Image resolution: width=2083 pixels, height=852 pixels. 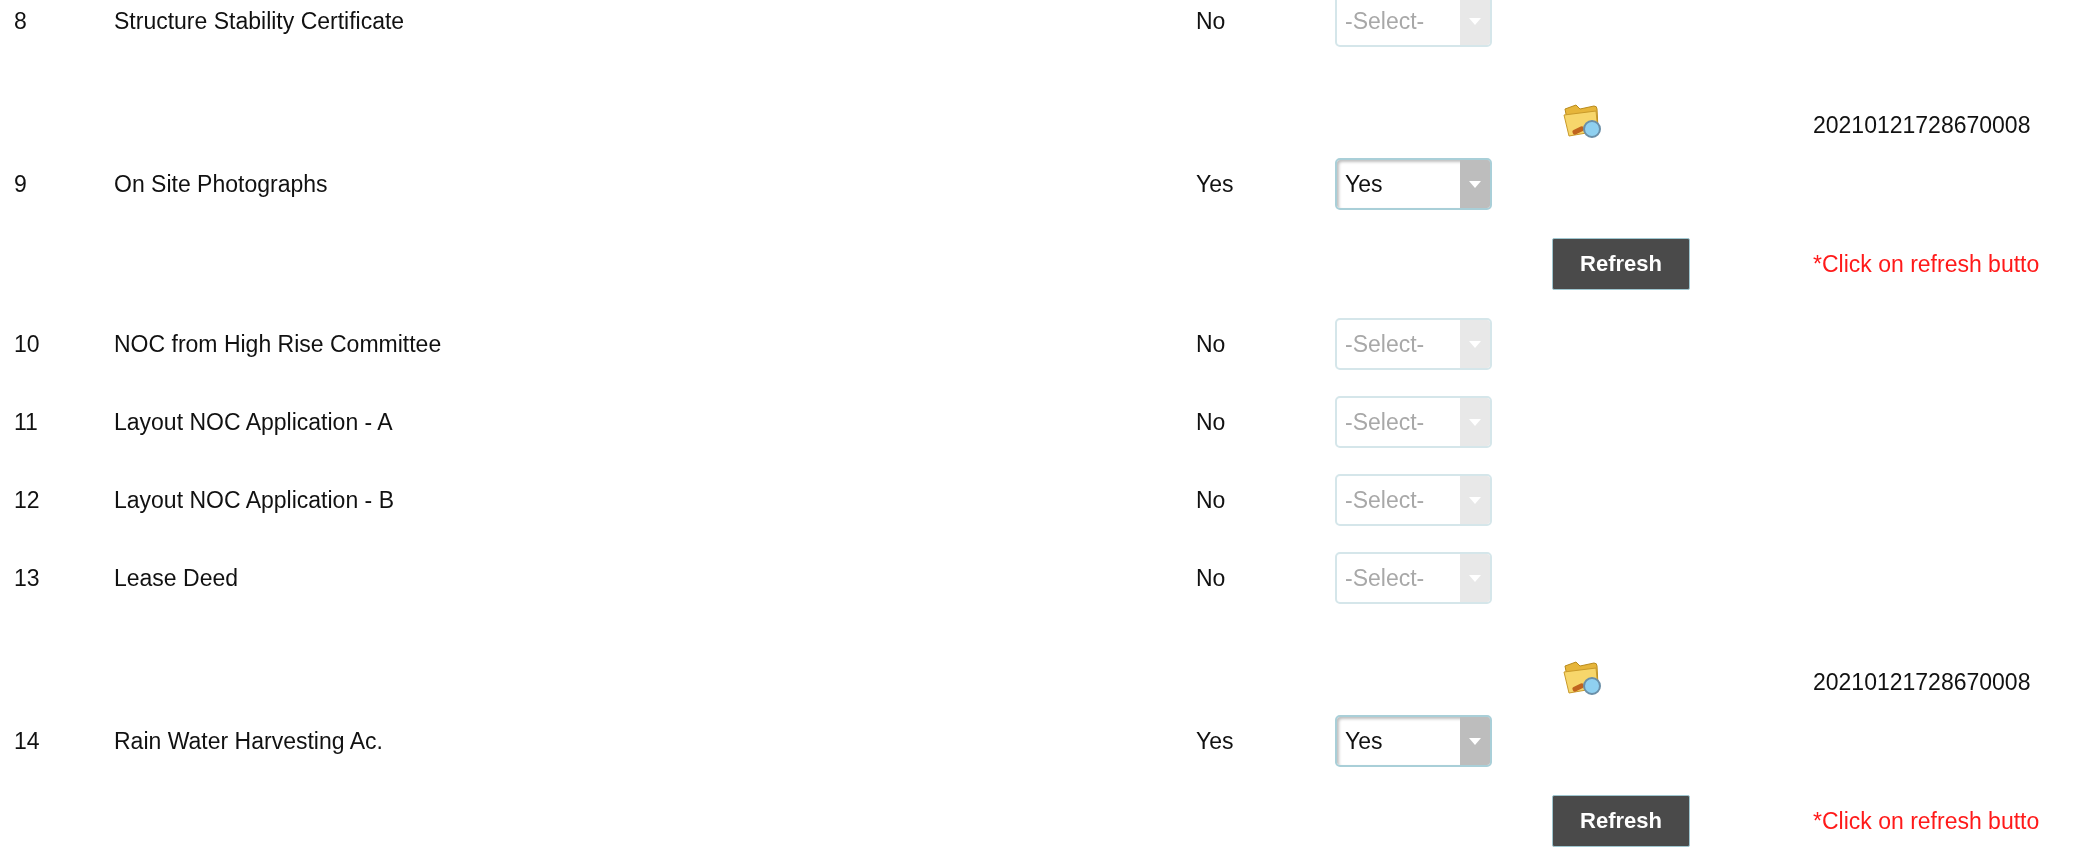 I want to click on document-name: Layout NOC Application - A, so click(x=254, y=422).